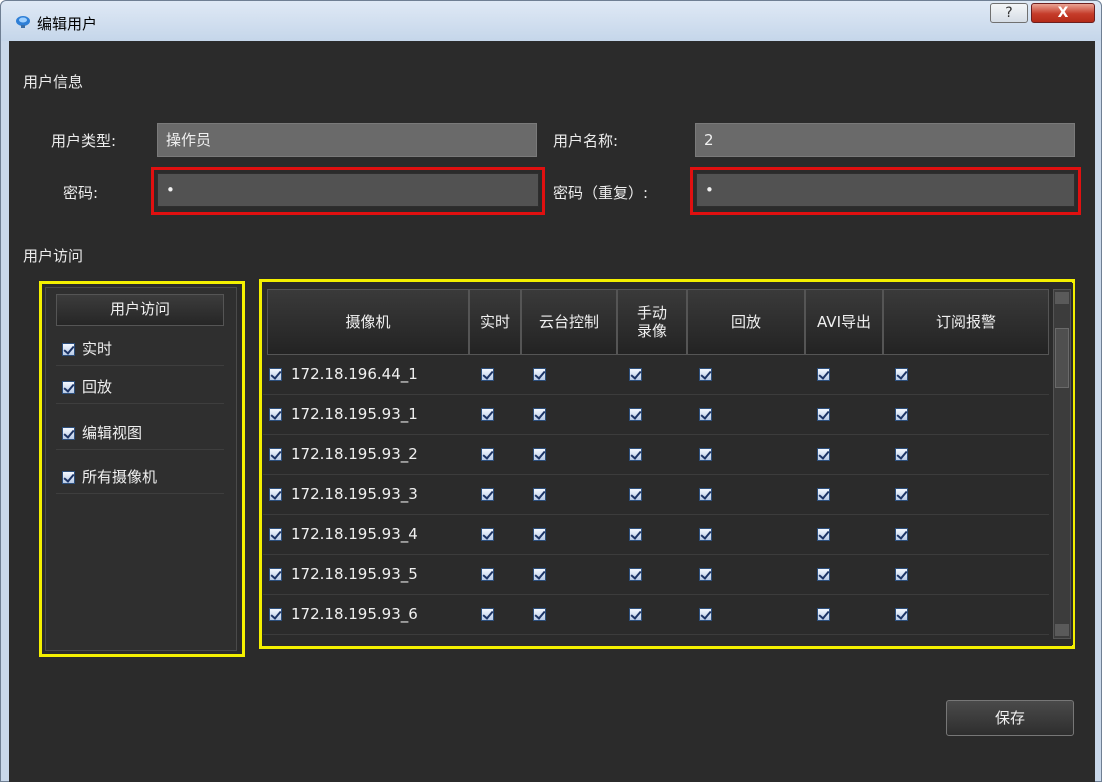 The width and height of the screenshot is (1102, 782). What do you see at coordinates (656, 415) in the screenshot?
I see `camera-row: 172.18.195.93_1` at bounding box center [656, 415].